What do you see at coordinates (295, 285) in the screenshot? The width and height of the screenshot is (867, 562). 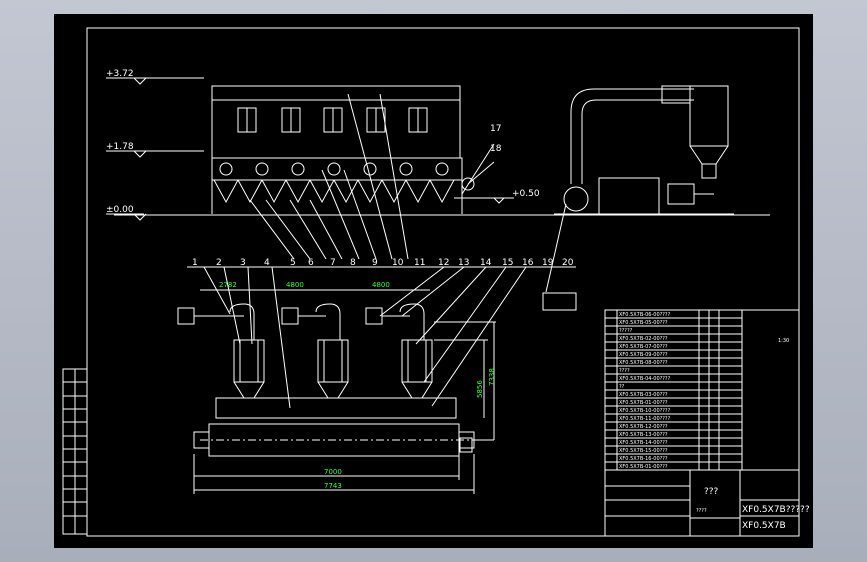 I see `dim-4800-a: 4800` at bounding box center [295, 285].